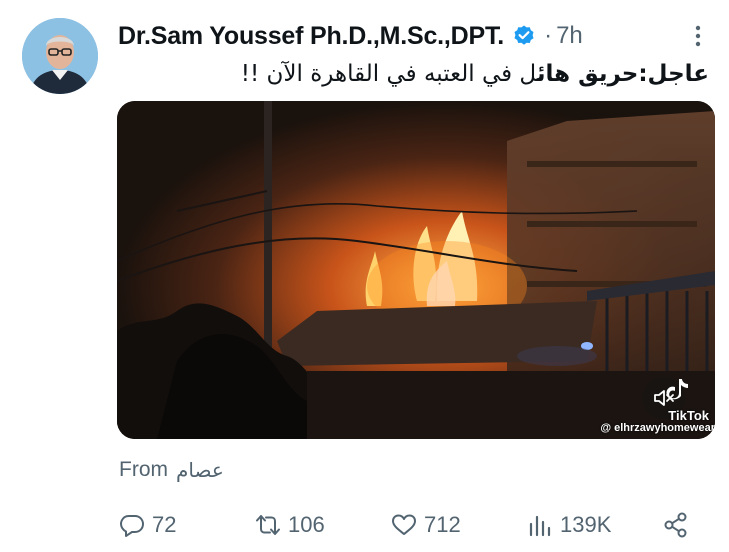  I want to click on tiktok-watermark: TikTok, so click(688, 415).